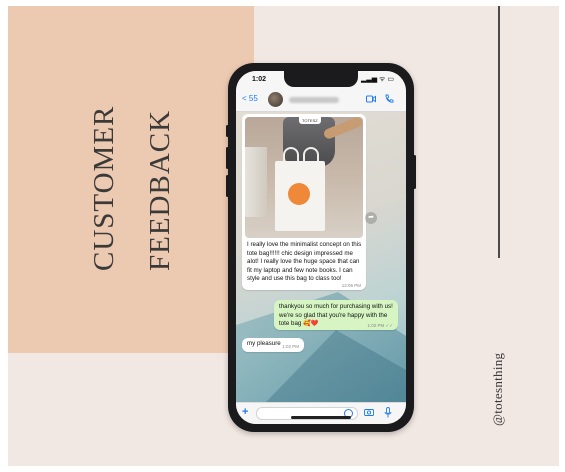 The width and height of the screenshot is (565, 472). Describe the element at coordinates (227, 158) in the screenshot. I see `phone-volume-up` at that location.